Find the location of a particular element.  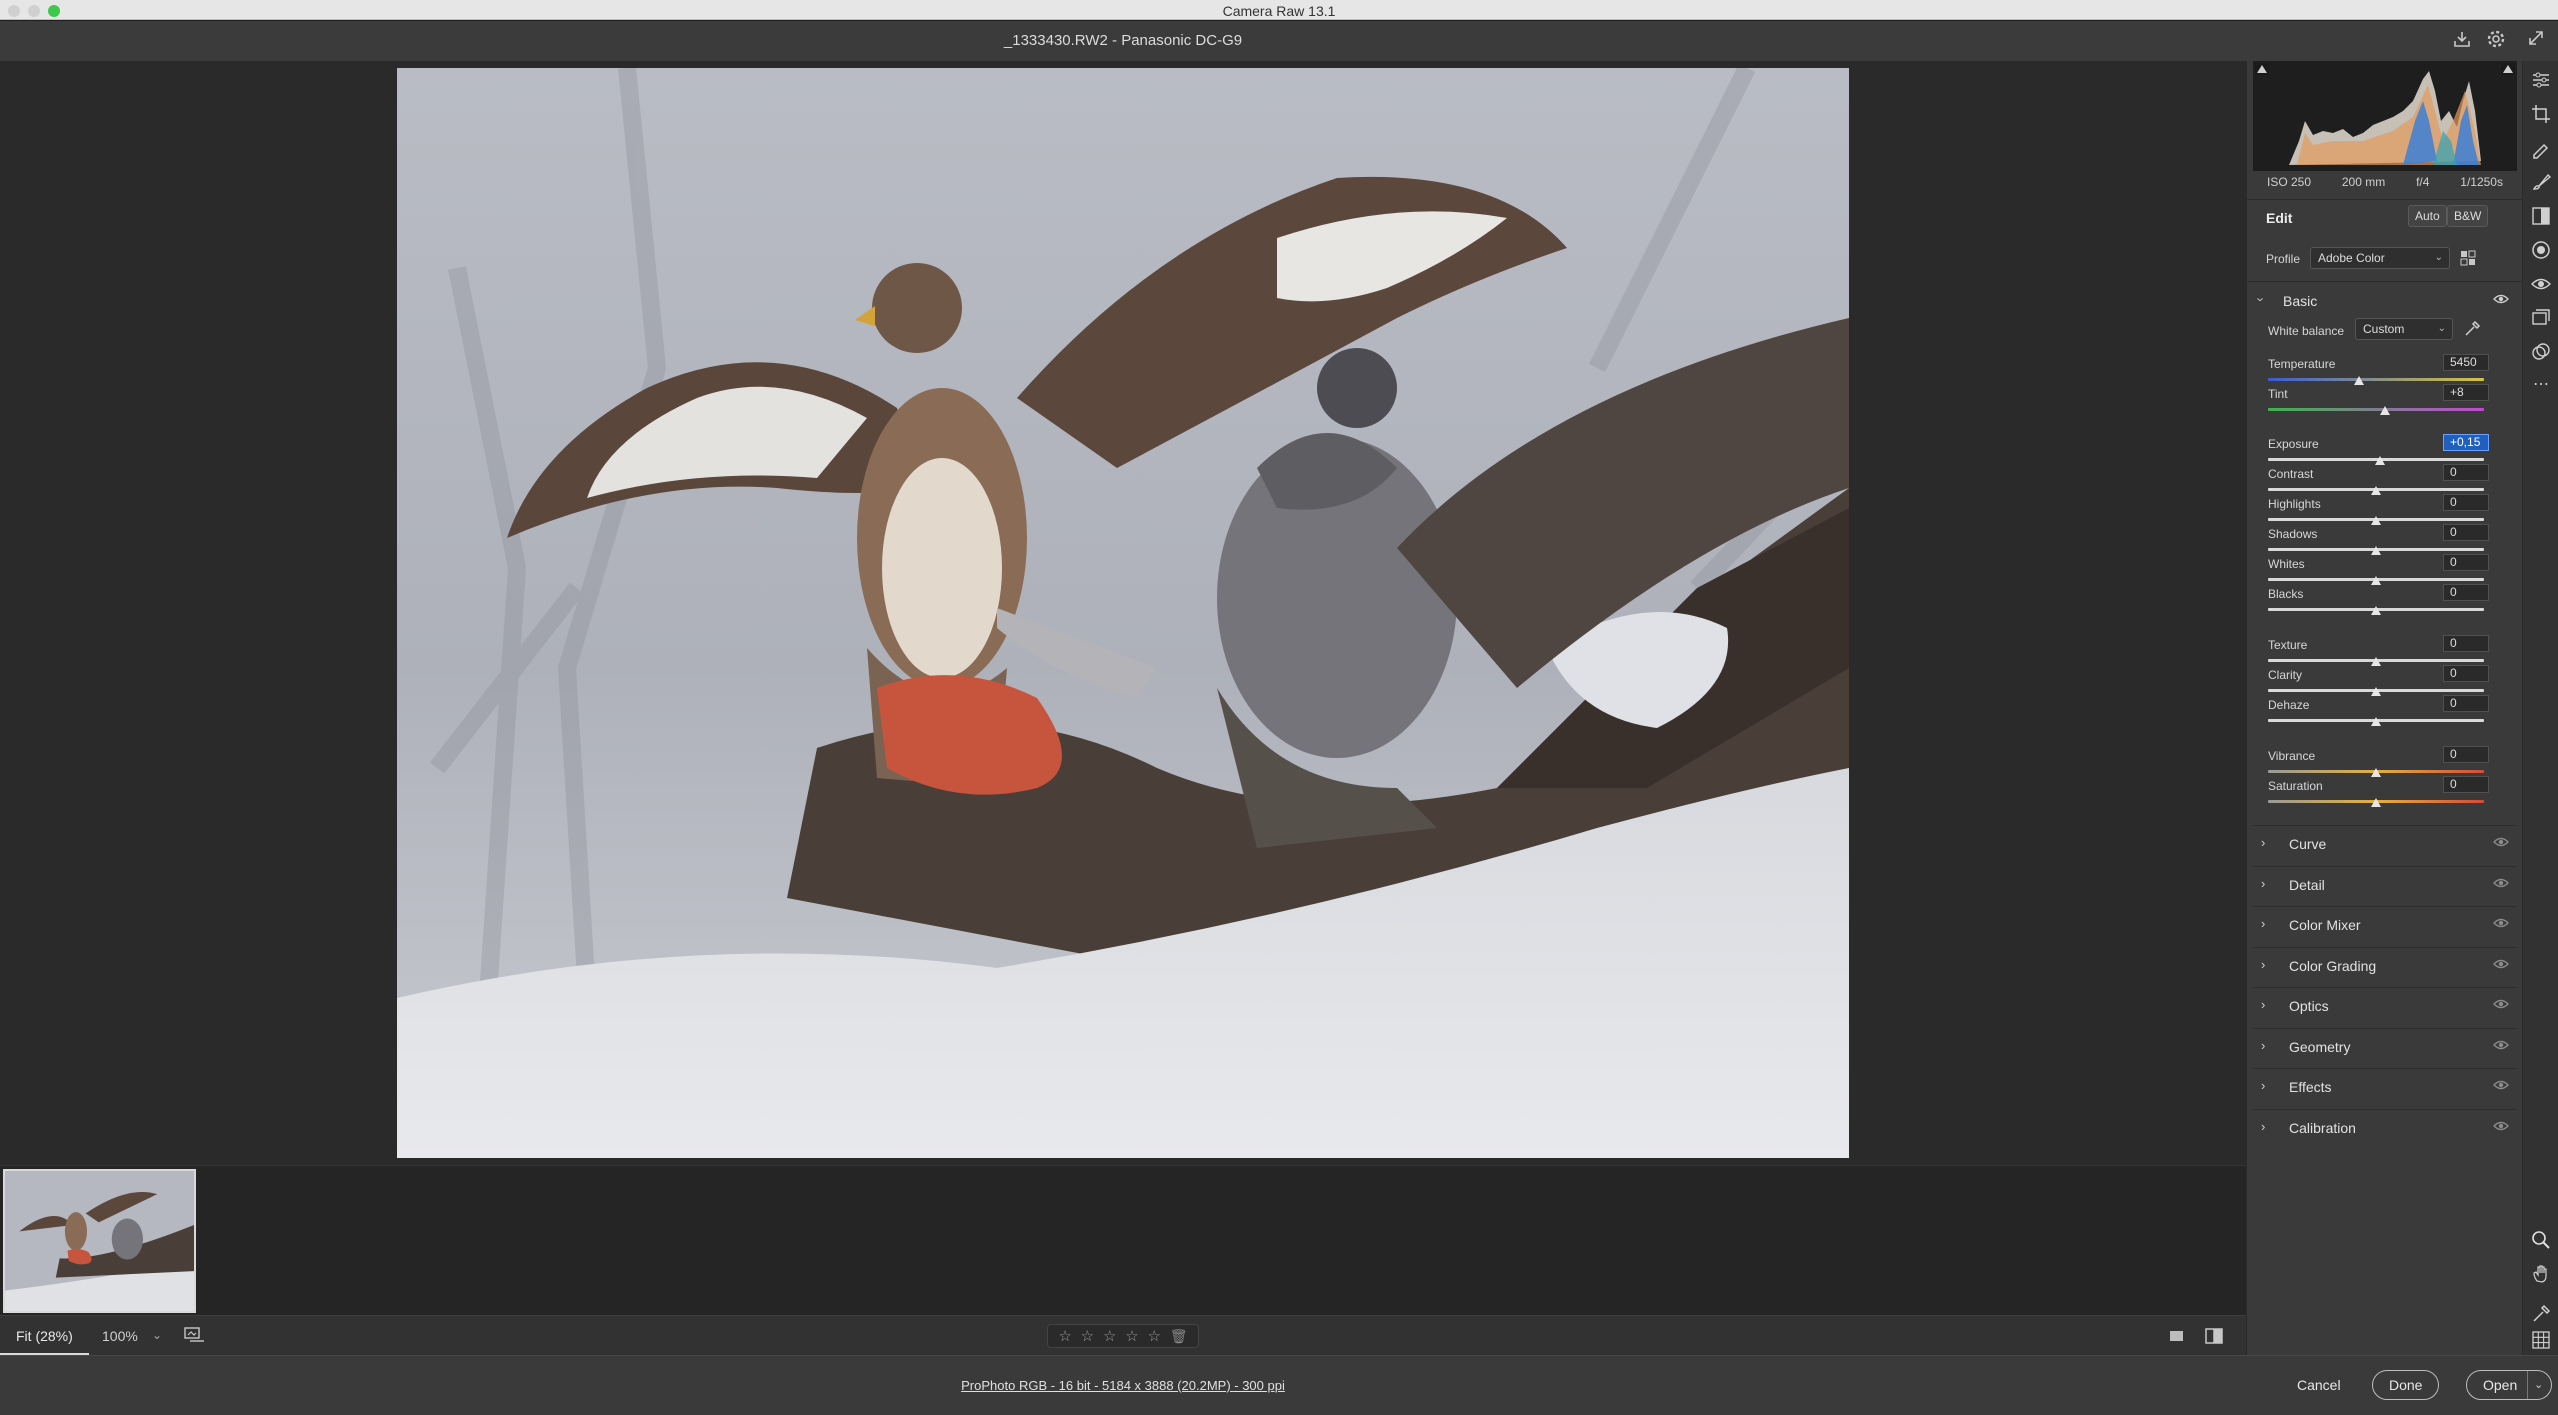

shadows-label: Shadows is located at coordinates (2293, 534).